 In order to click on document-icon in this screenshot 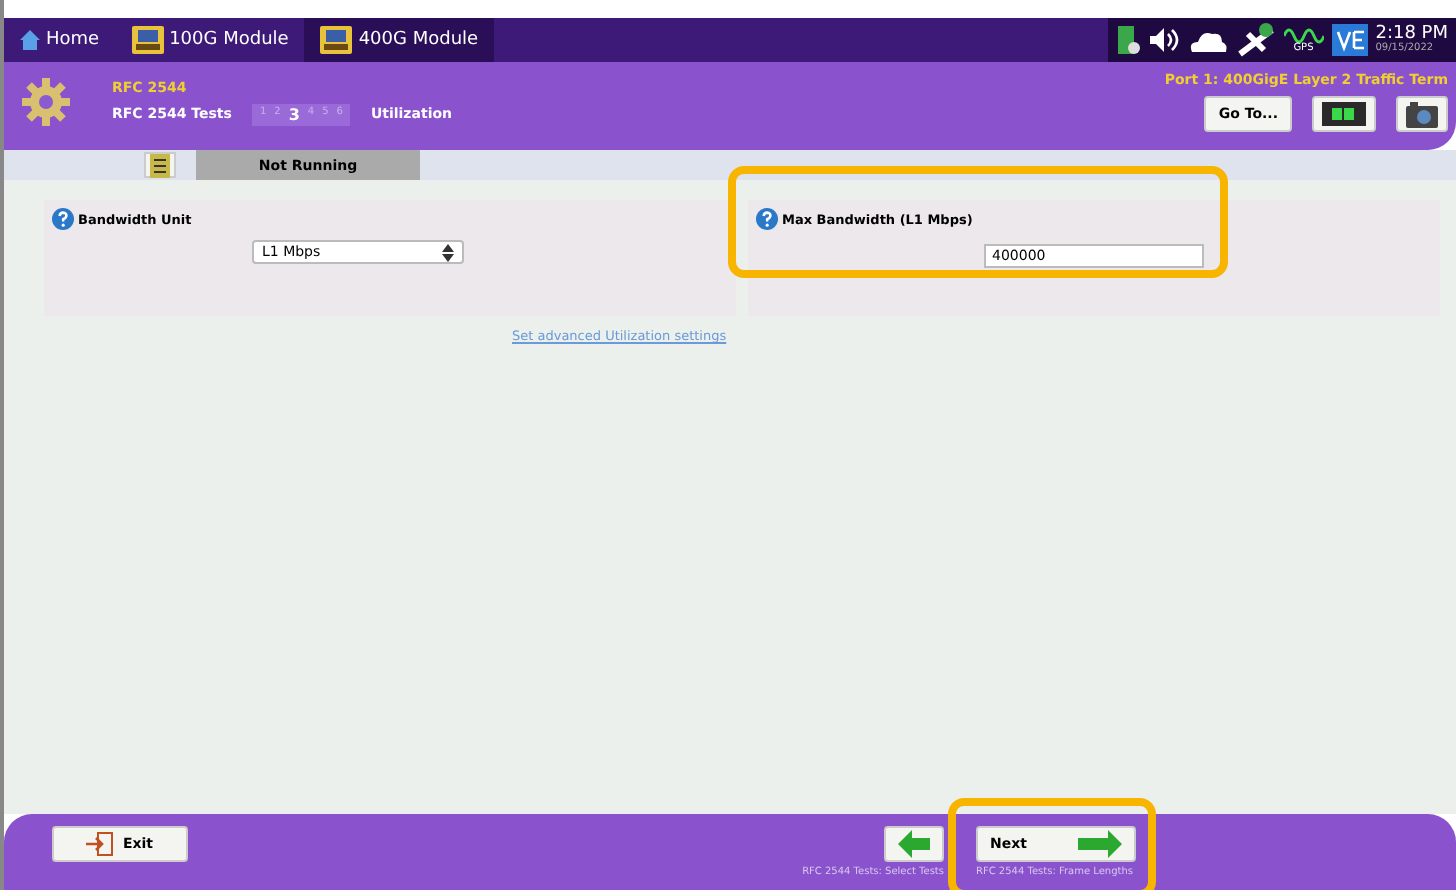, I will do `click(160, 165)`.